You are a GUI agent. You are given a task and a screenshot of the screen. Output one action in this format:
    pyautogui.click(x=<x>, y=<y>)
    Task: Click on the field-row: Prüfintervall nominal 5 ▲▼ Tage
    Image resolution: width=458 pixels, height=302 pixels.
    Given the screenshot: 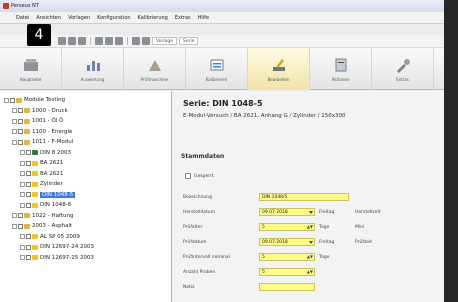 What is the action you would take?
    pyautogui.click(x=256, y=257)
    